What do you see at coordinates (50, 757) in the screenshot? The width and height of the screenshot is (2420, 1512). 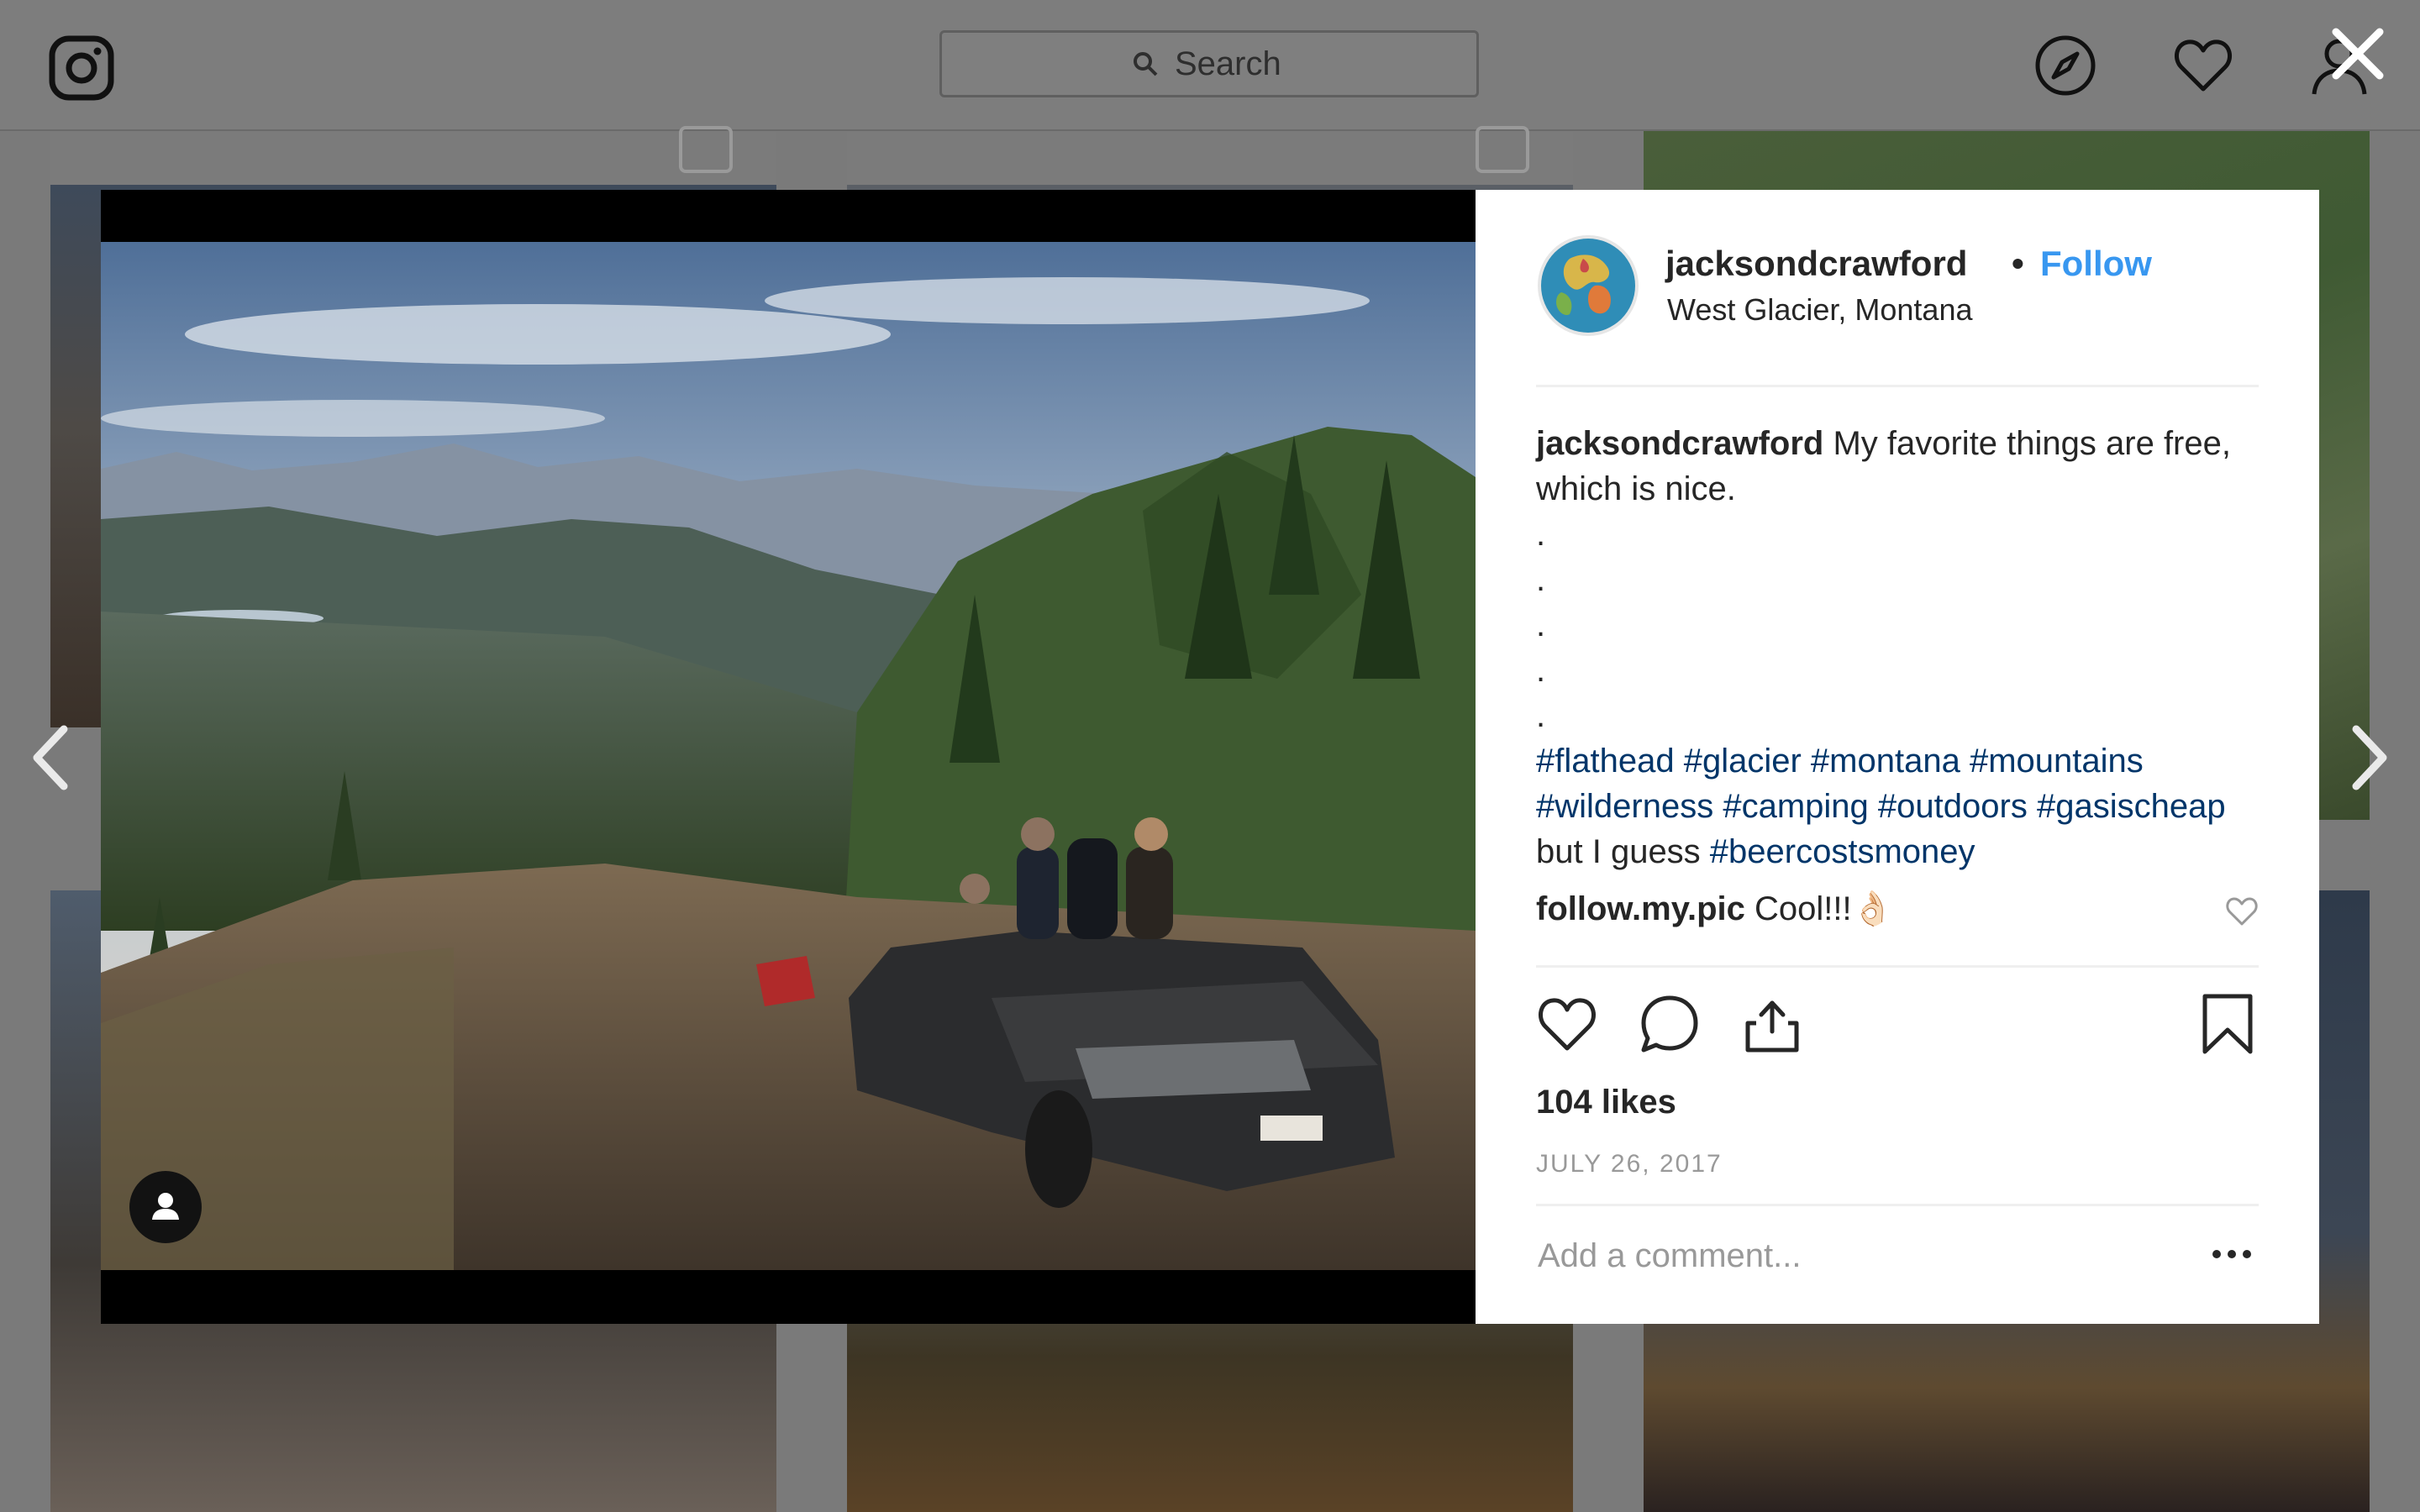 I see `chevron-left-icon` at bounding box center [50, 757].